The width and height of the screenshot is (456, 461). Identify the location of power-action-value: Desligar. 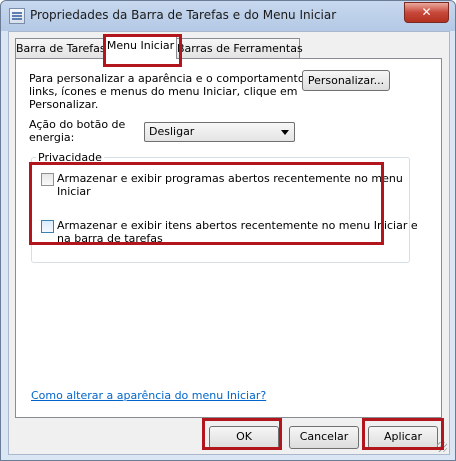
(172, 131).